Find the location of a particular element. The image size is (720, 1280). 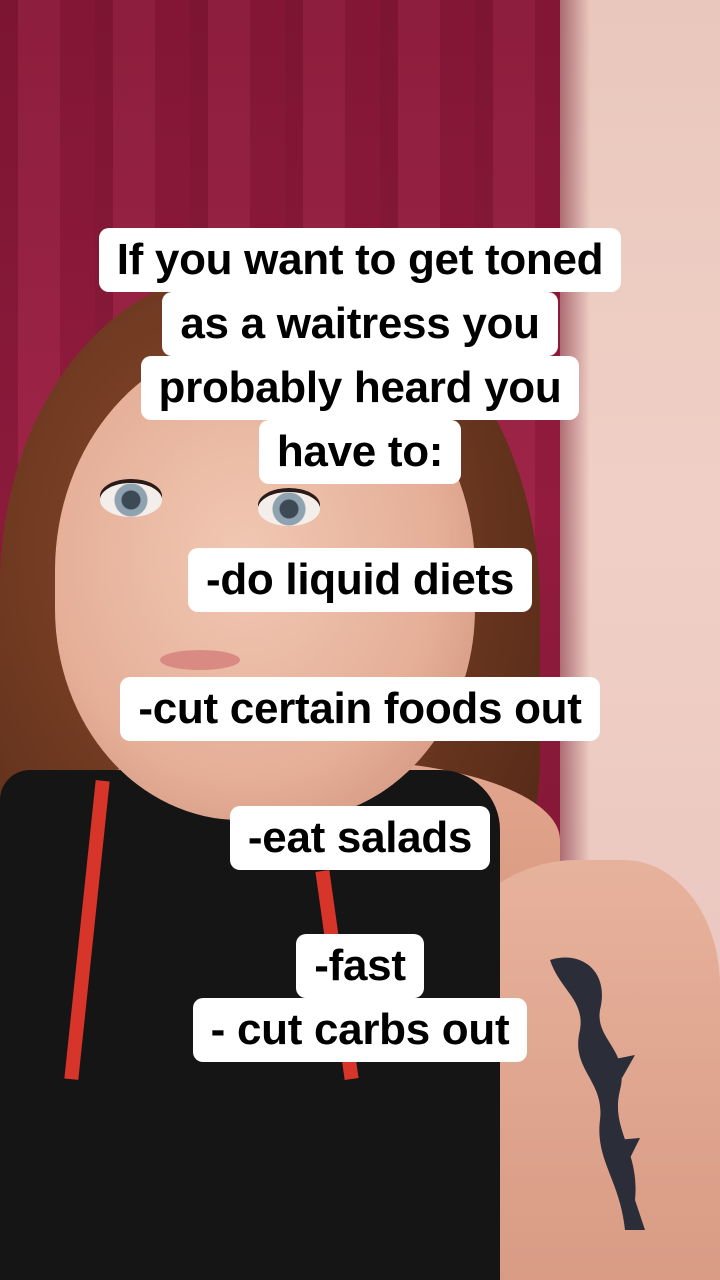

caption-pill: as a waitress you is located at coordinates (360, 324).